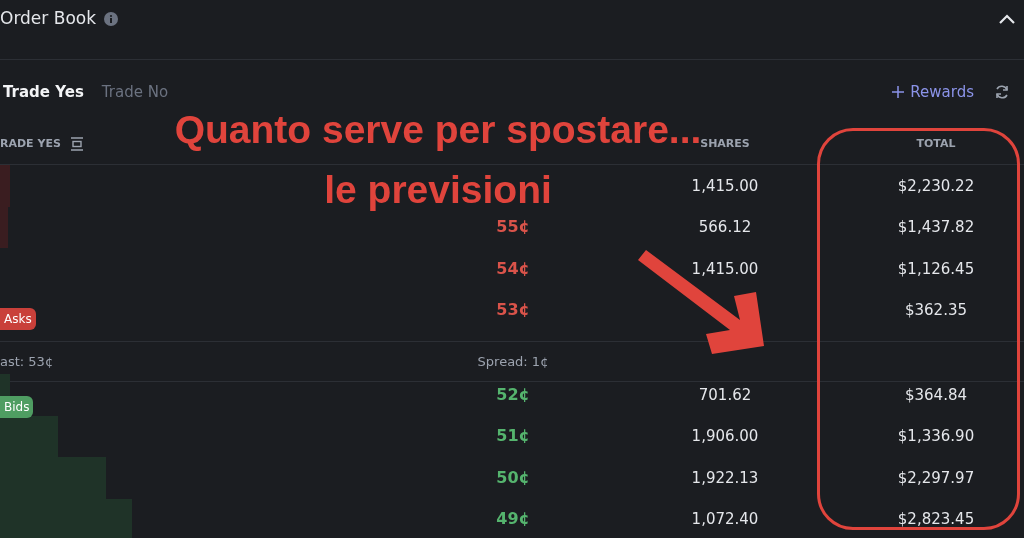 The height and width of the screenshot is (538, 1024). I want to click on column-header: SHARES, so click(725, 143).